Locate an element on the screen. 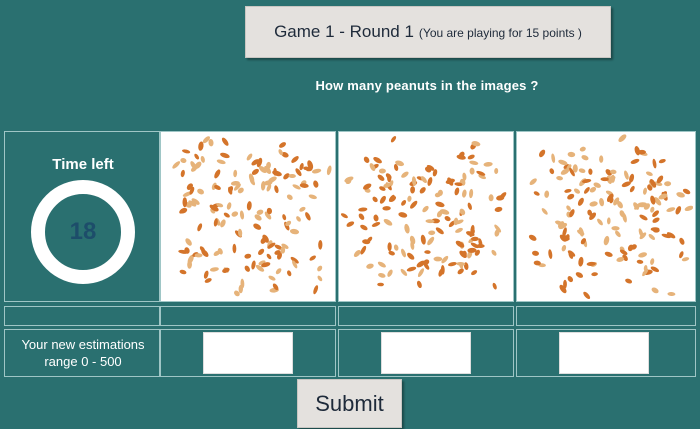 This screenshot has width=700, height=429. estimation-label-line1: Your new estimations is located at coordinates (83, 344).